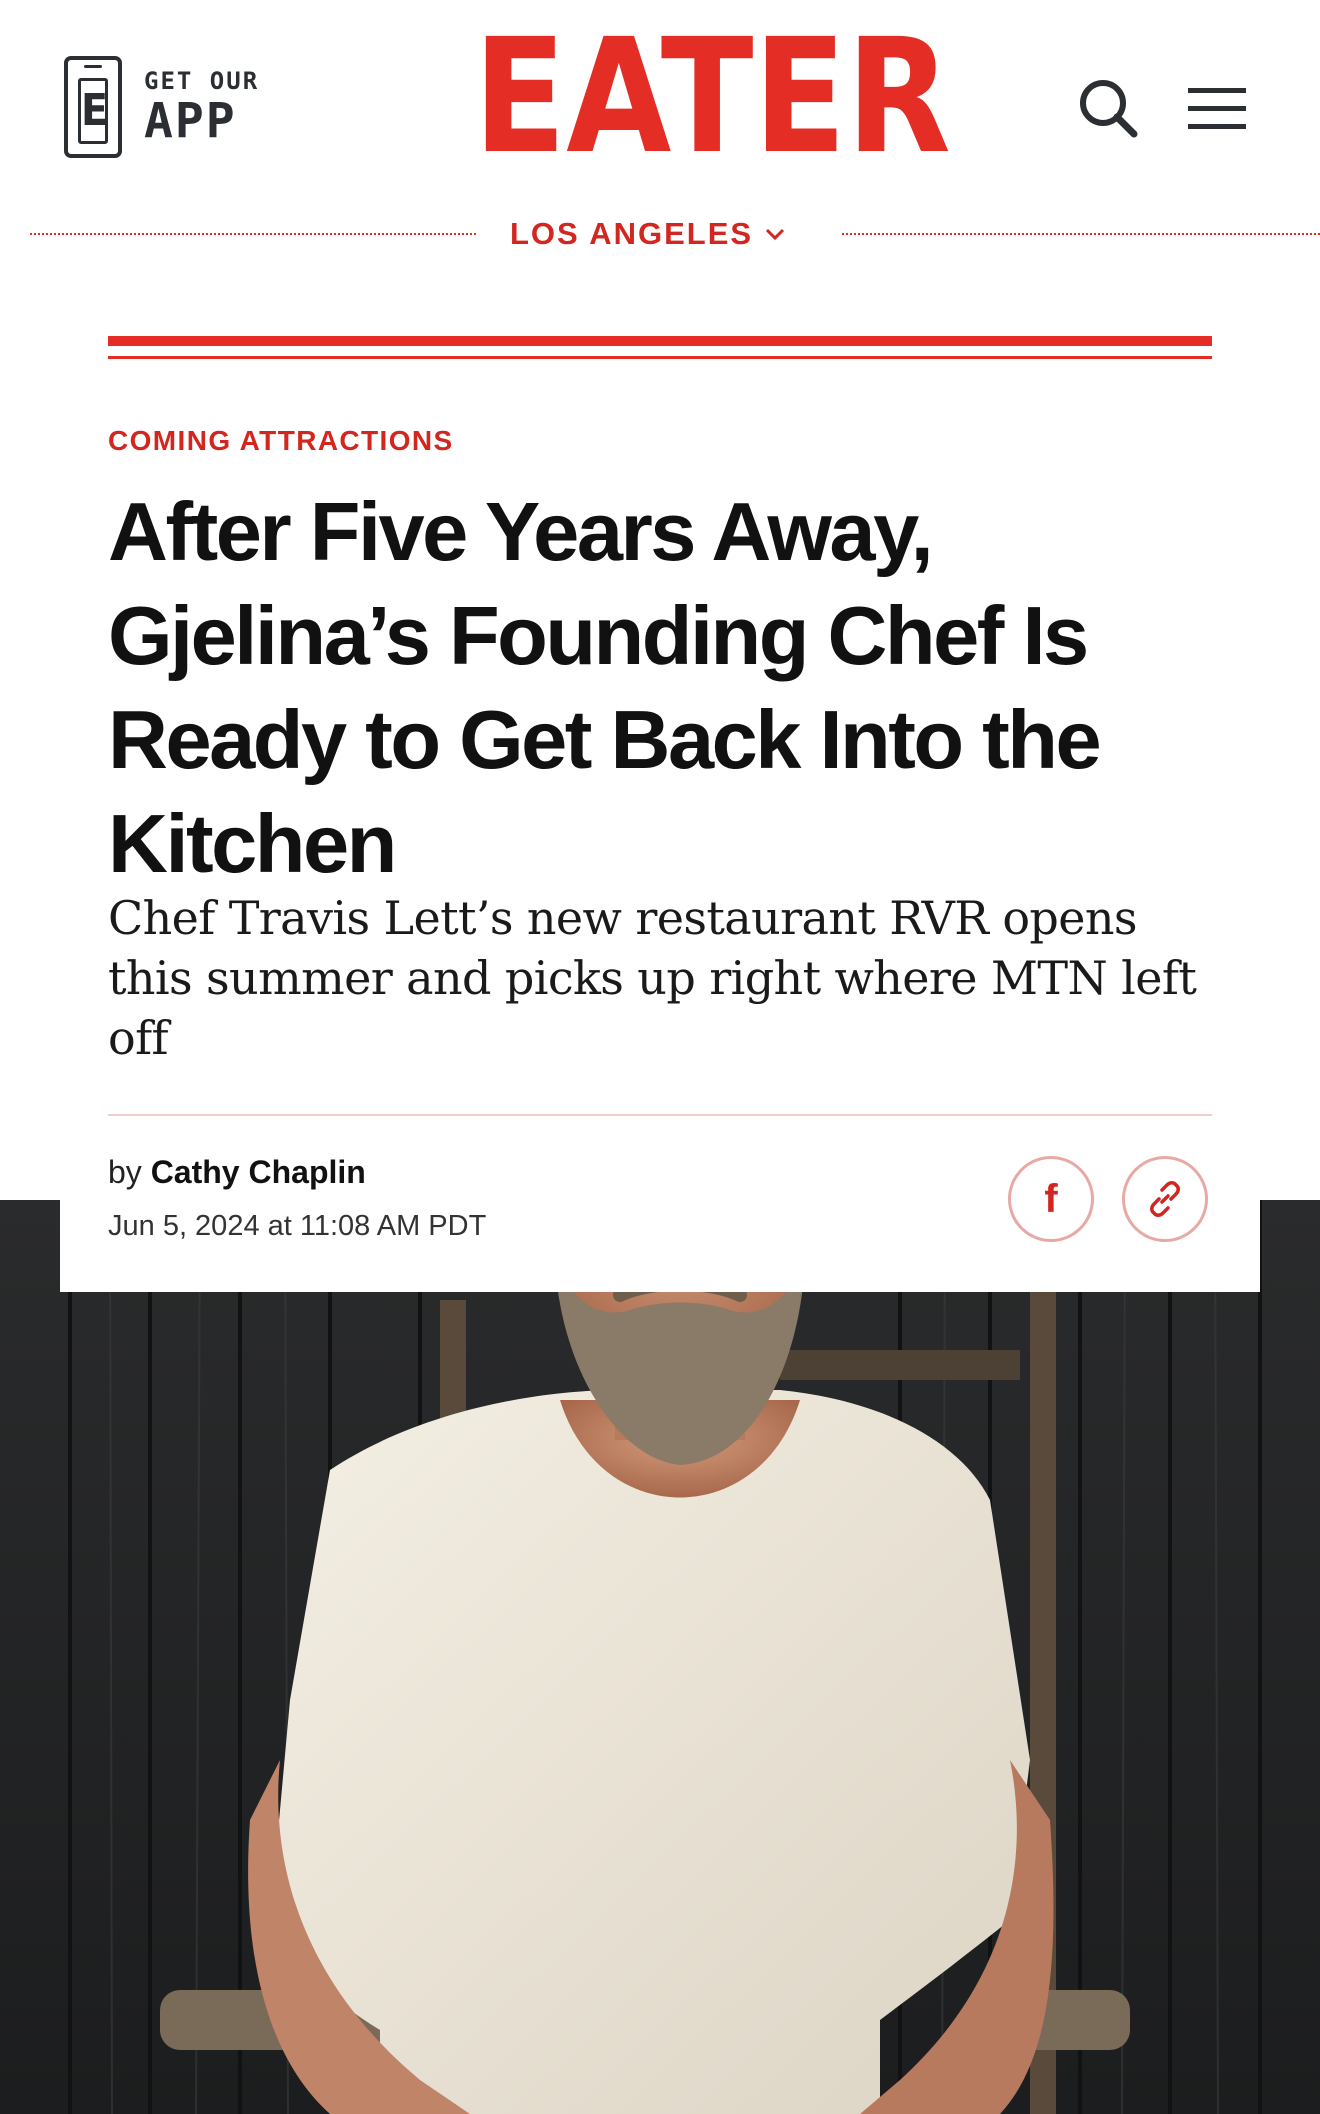  I want to click on hamburger-menu-icon, so click(1217, 108).